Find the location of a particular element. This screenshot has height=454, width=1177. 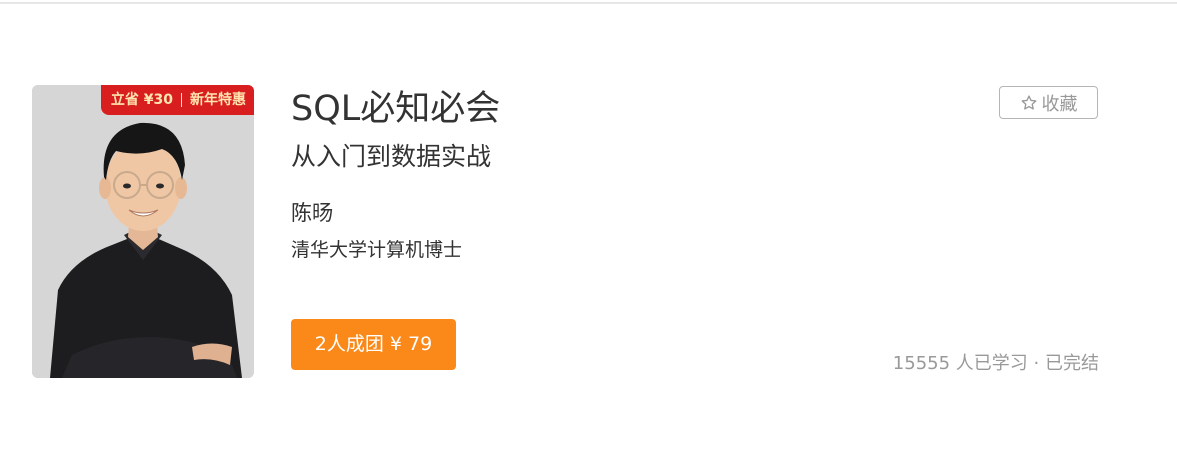

promo-event: 新年特惠 is located at coordinates (218, 100).